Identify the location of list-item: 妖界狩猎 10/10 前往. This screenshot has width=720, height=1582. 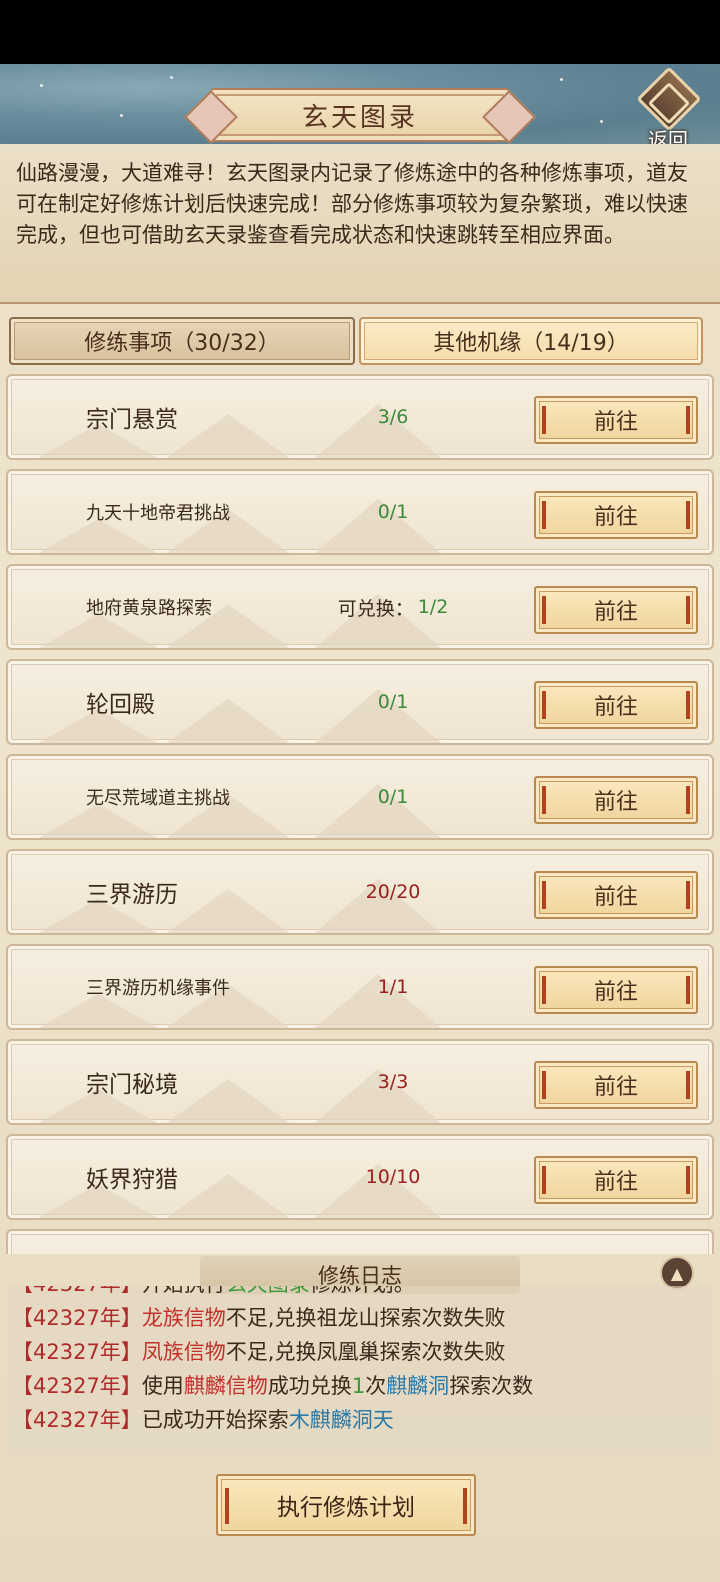
(360, 1177).